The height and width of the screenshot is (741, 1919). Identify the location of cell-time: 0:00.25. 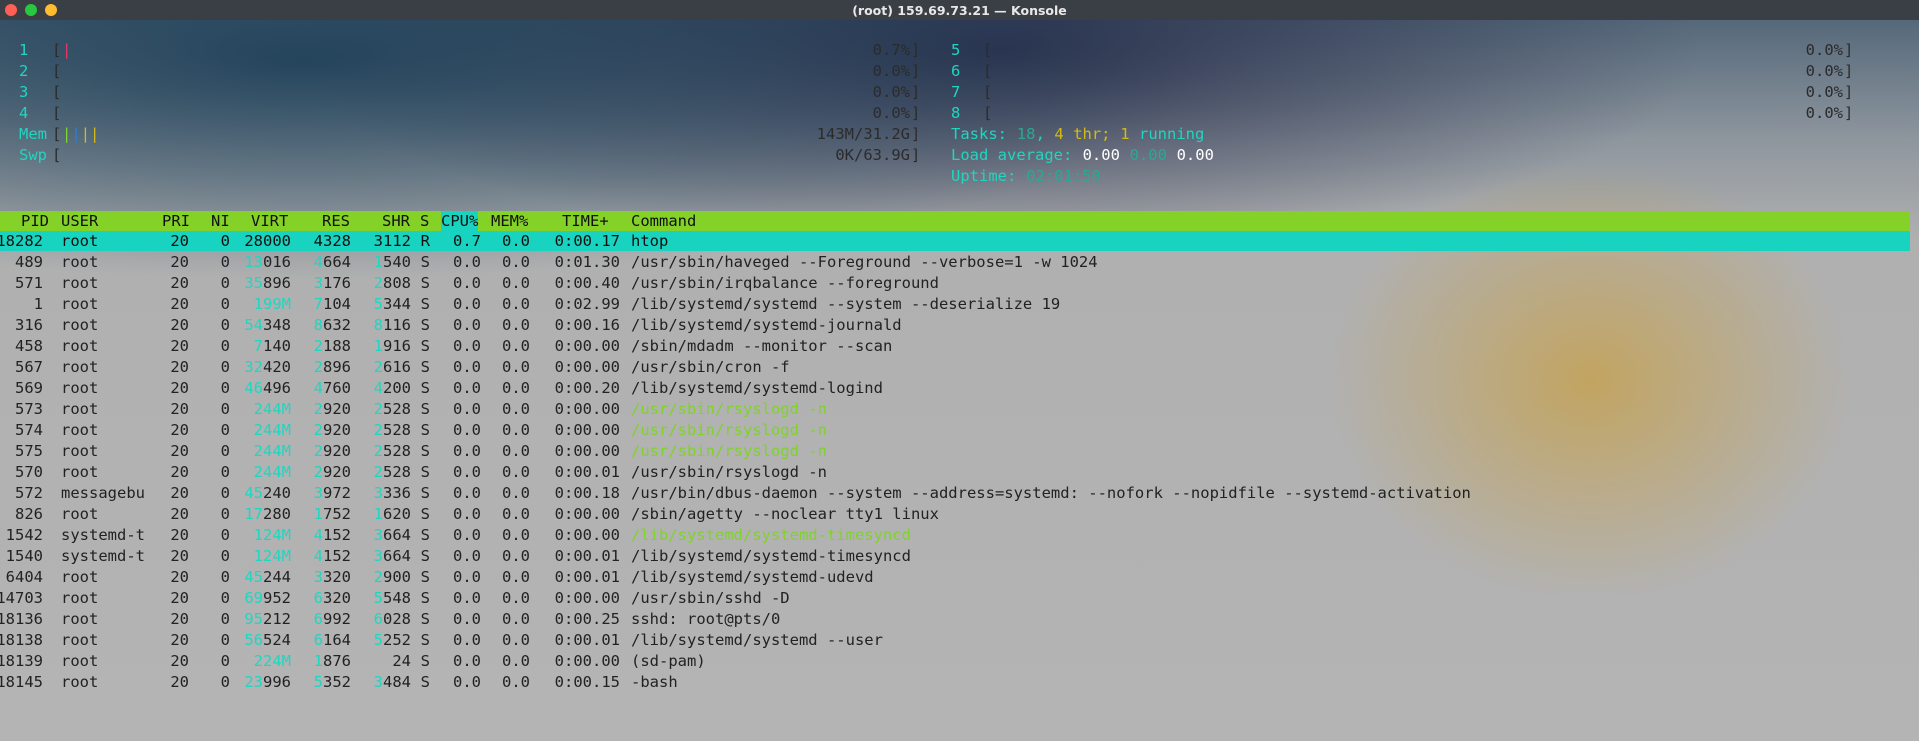
(587, 619).